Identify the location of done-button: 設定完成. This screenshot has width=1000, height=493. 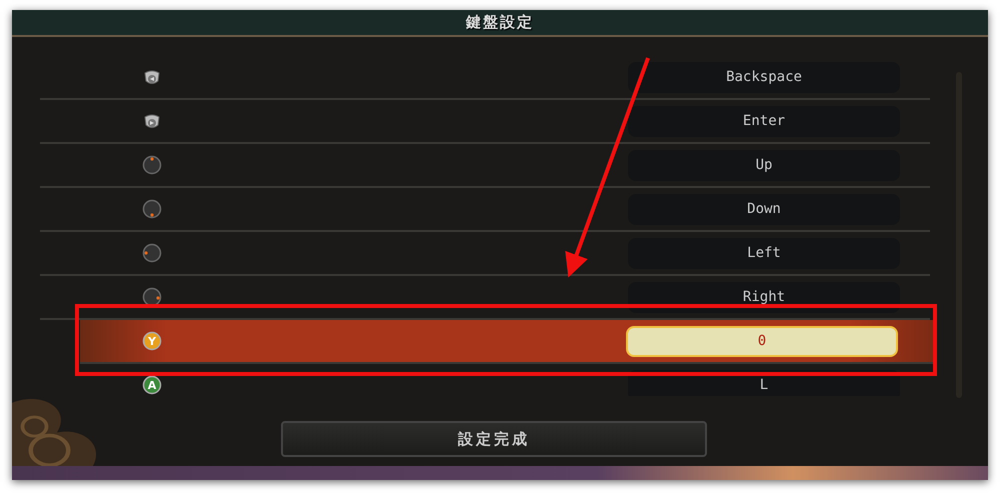
(494, 439).